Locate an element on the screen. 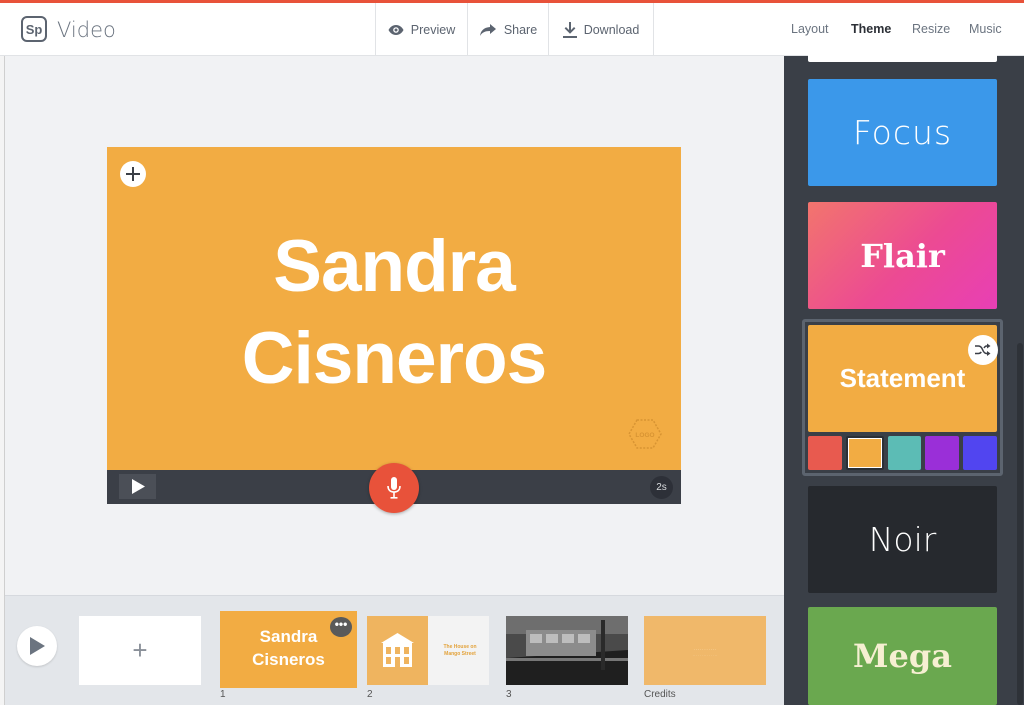 The width and height of the screenshot is (1024, 705). theme-card-mega: Mega is located at coordinates (902, 656).